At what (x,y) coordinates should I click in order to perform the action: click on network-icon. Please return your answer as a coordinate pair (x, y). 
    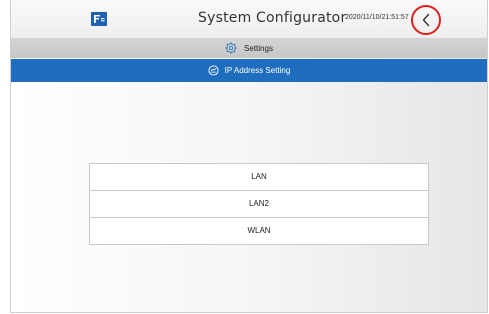
    Looking at the image, I should click on (213, 70).